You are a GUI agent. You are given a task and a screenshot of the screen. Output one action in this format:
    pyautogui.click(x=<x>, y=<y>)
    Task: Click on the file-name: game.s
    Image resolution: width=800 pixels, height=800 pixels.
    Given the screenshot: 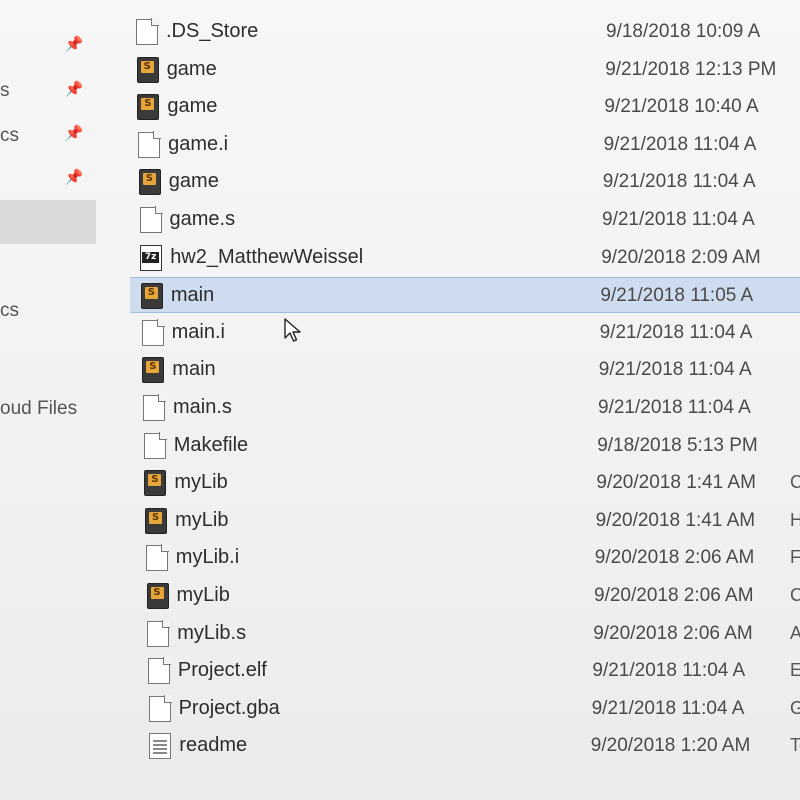 What is the action you would take?
    pyautogui.click(x=203, y=219)
    